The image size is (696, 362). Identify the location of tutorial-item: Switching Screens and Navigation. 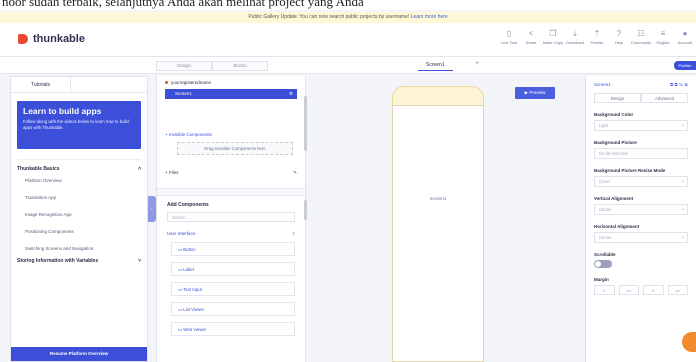
(79, 248).